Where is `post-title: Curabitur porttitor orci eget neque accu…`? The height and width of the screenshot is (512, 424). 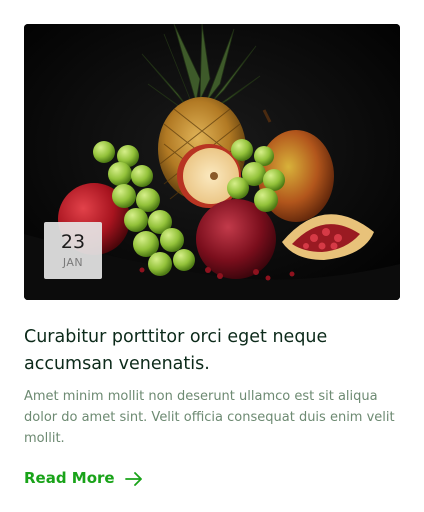
post-title: Curabitur porttitor orci eget neque accu… is located at coordinates (212, 351).